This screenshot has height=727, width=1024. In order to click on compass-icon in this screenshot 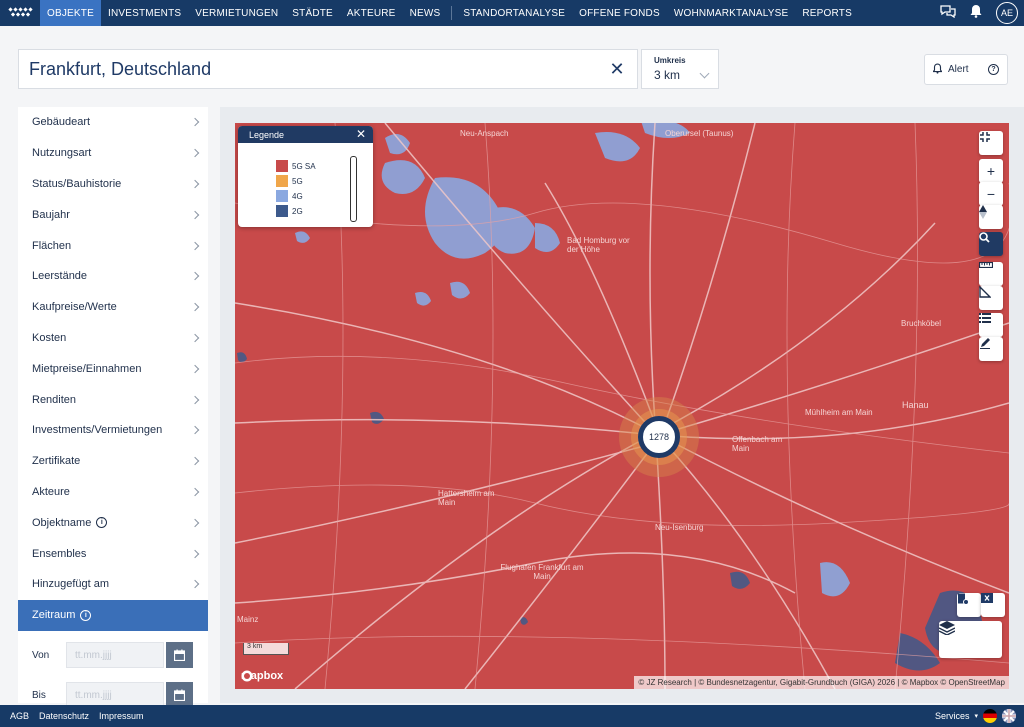, I will do `click(991, 217)`.